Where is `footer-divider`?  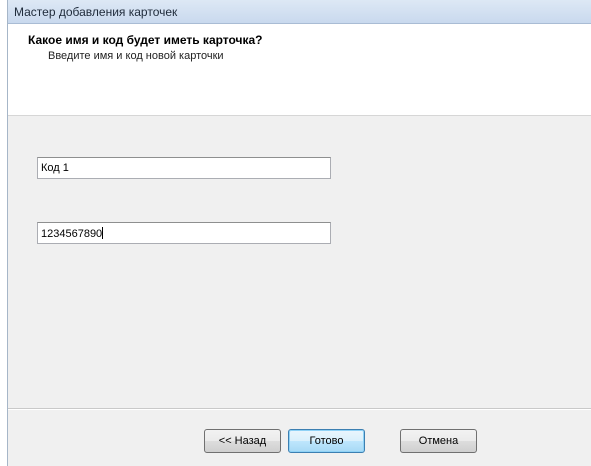
footer-divider is located at coordinates (299, 409).